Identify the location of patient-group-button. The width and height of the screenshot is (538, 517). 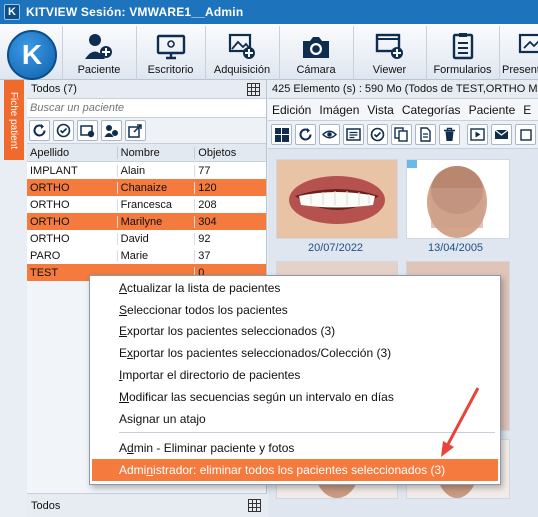
(111, 130).